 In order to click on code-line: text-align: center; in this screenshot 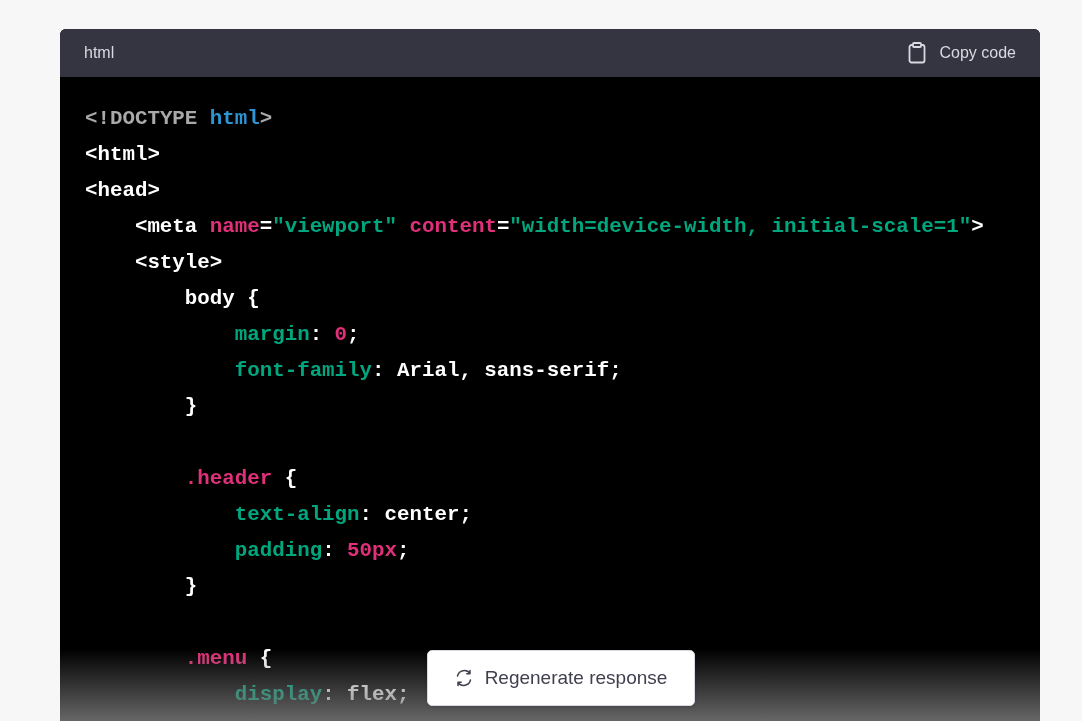, I will do `click(353, 514)`.